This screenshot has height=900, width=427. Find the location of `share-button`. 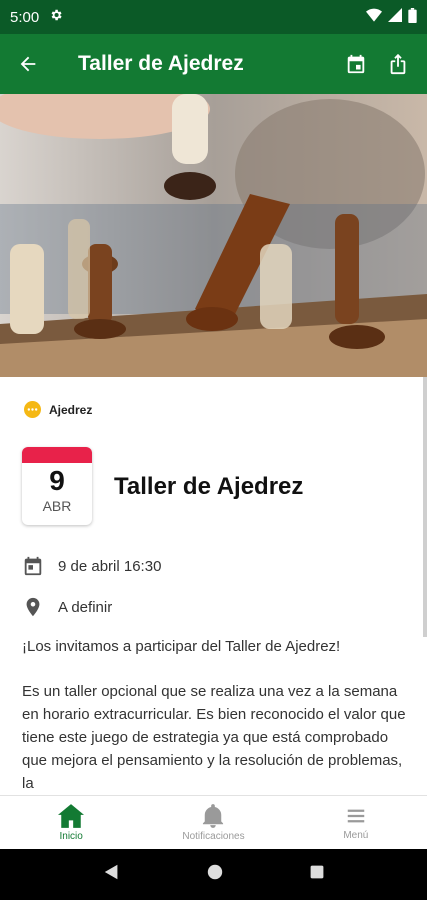

share-button is located at coordinates (398, 64).